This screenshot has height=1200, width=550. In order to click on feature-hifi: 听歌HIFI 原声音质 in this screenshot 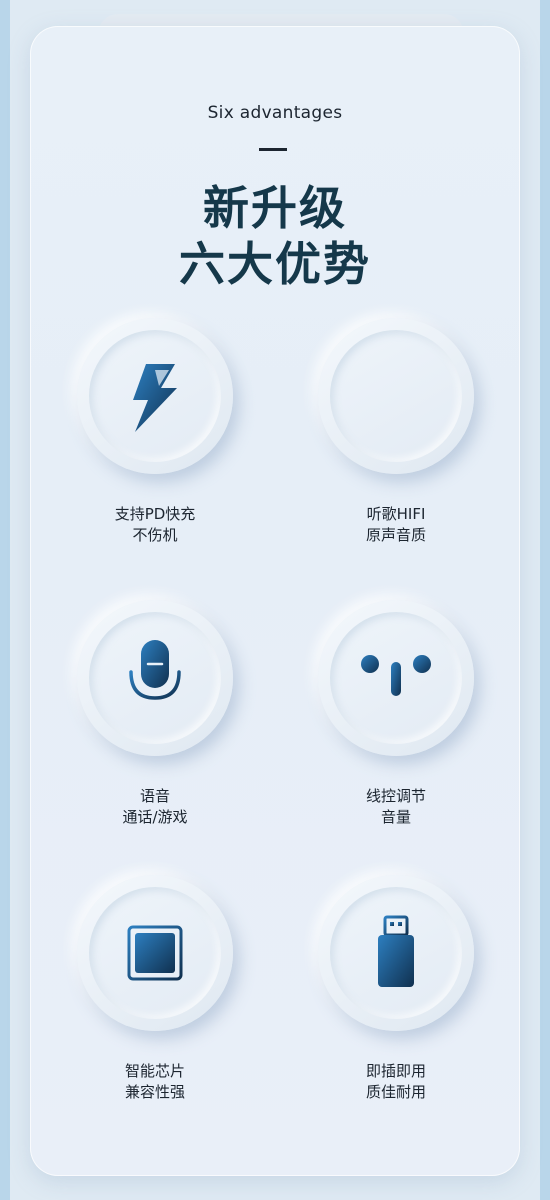, I will do `click(396, 448)`.